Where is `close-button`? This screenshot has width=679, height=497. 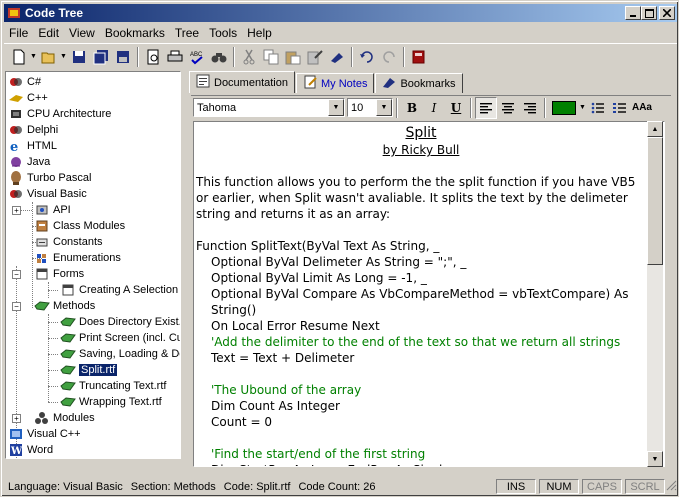 close-button is located at coordinates (667, 13).